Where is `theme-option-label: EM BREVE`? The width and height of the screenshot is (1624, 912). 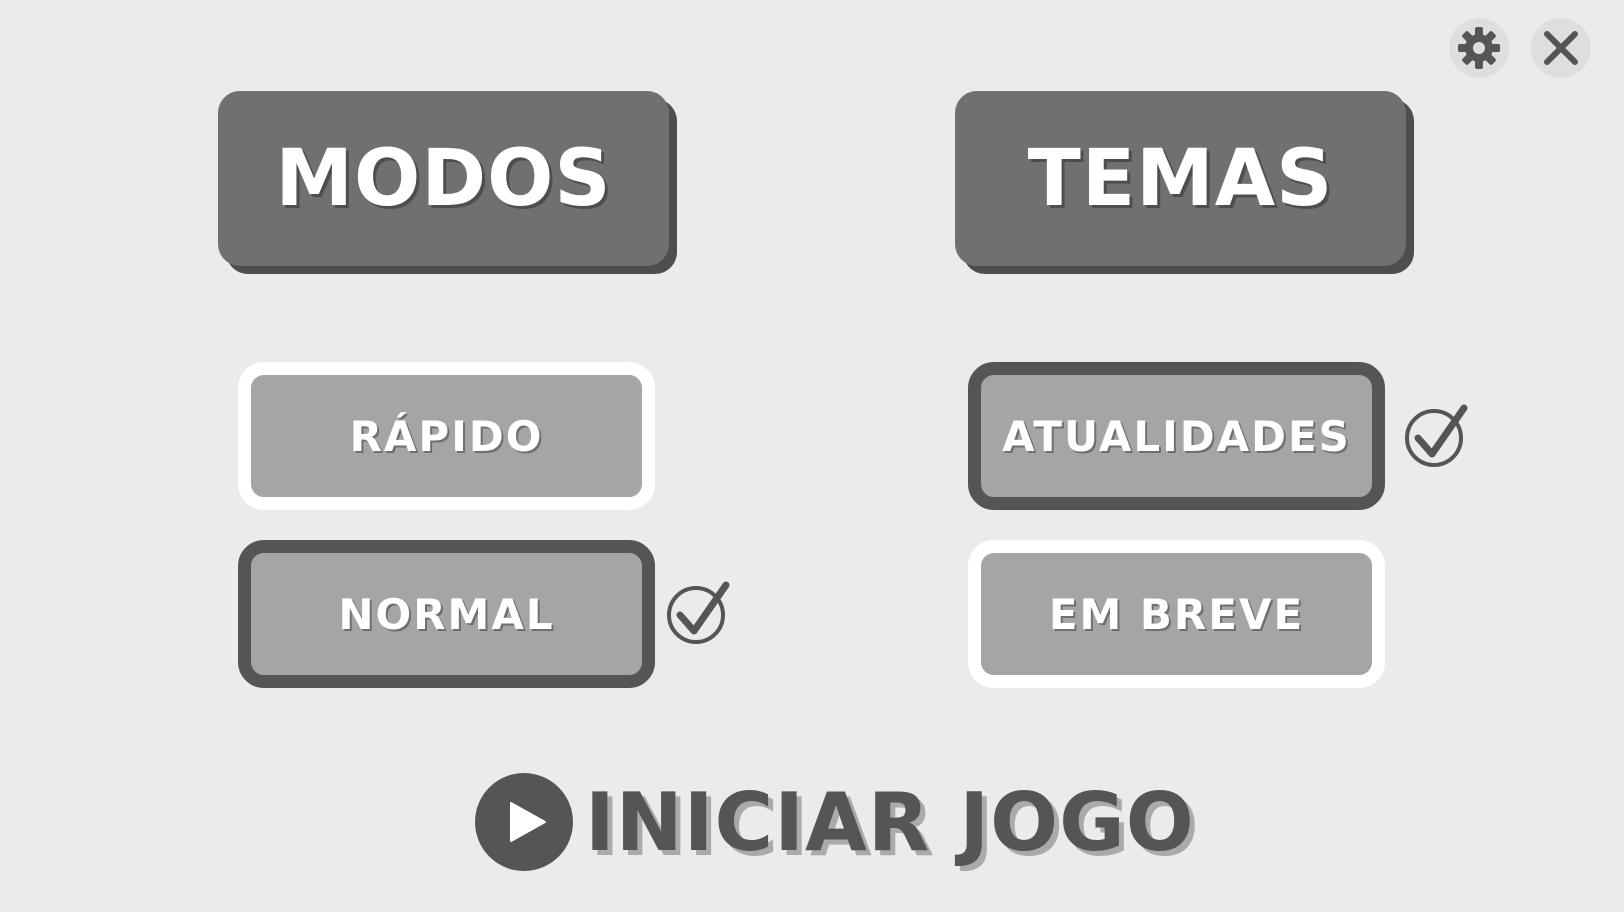
theme-option-label: EM BREVE is located at coordinates (1176, 614).